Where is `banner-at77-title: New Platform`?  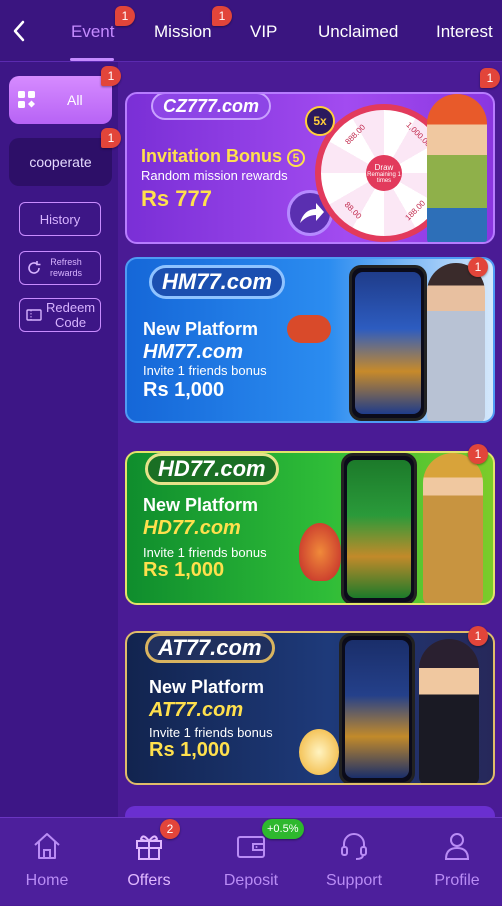
banner-at77-title: New Platform is located at coordinates (207, 687).